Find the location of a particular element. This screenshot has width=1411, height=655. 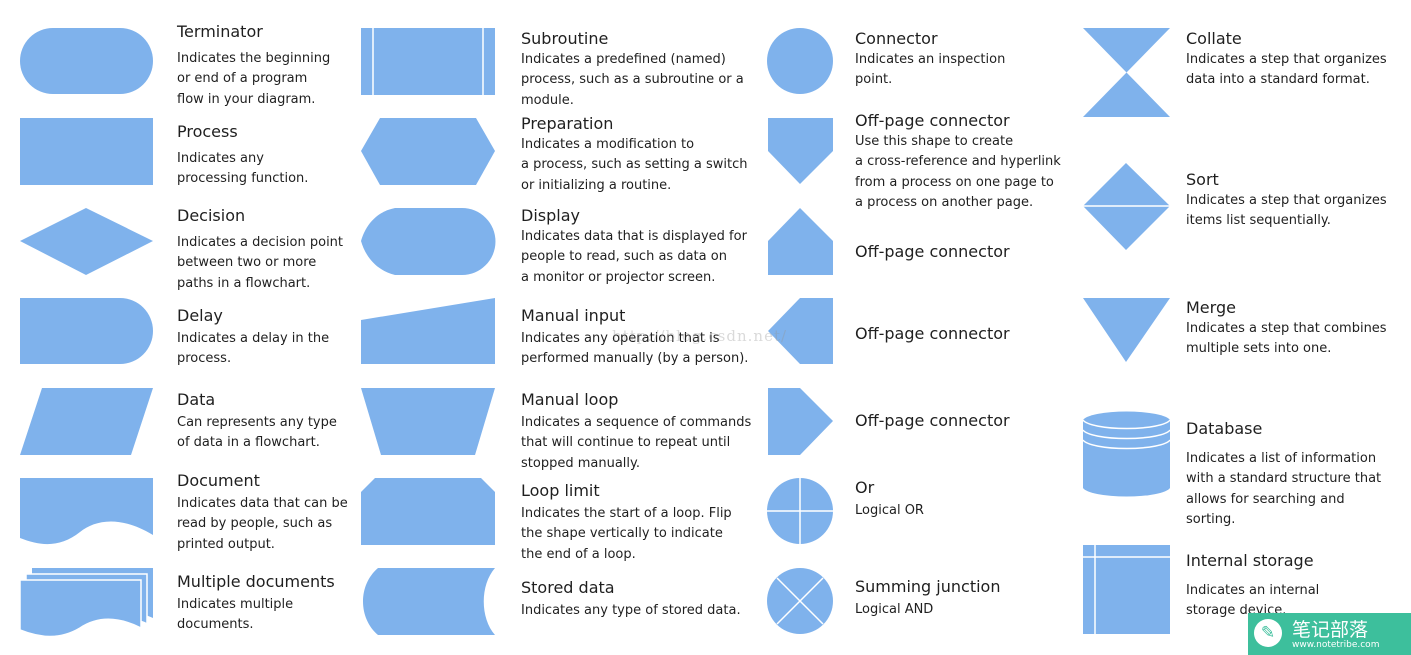

notetribe-watermark: ✎ 笔记部落 www.notetribe.com is located at coordinates (1329, 634).